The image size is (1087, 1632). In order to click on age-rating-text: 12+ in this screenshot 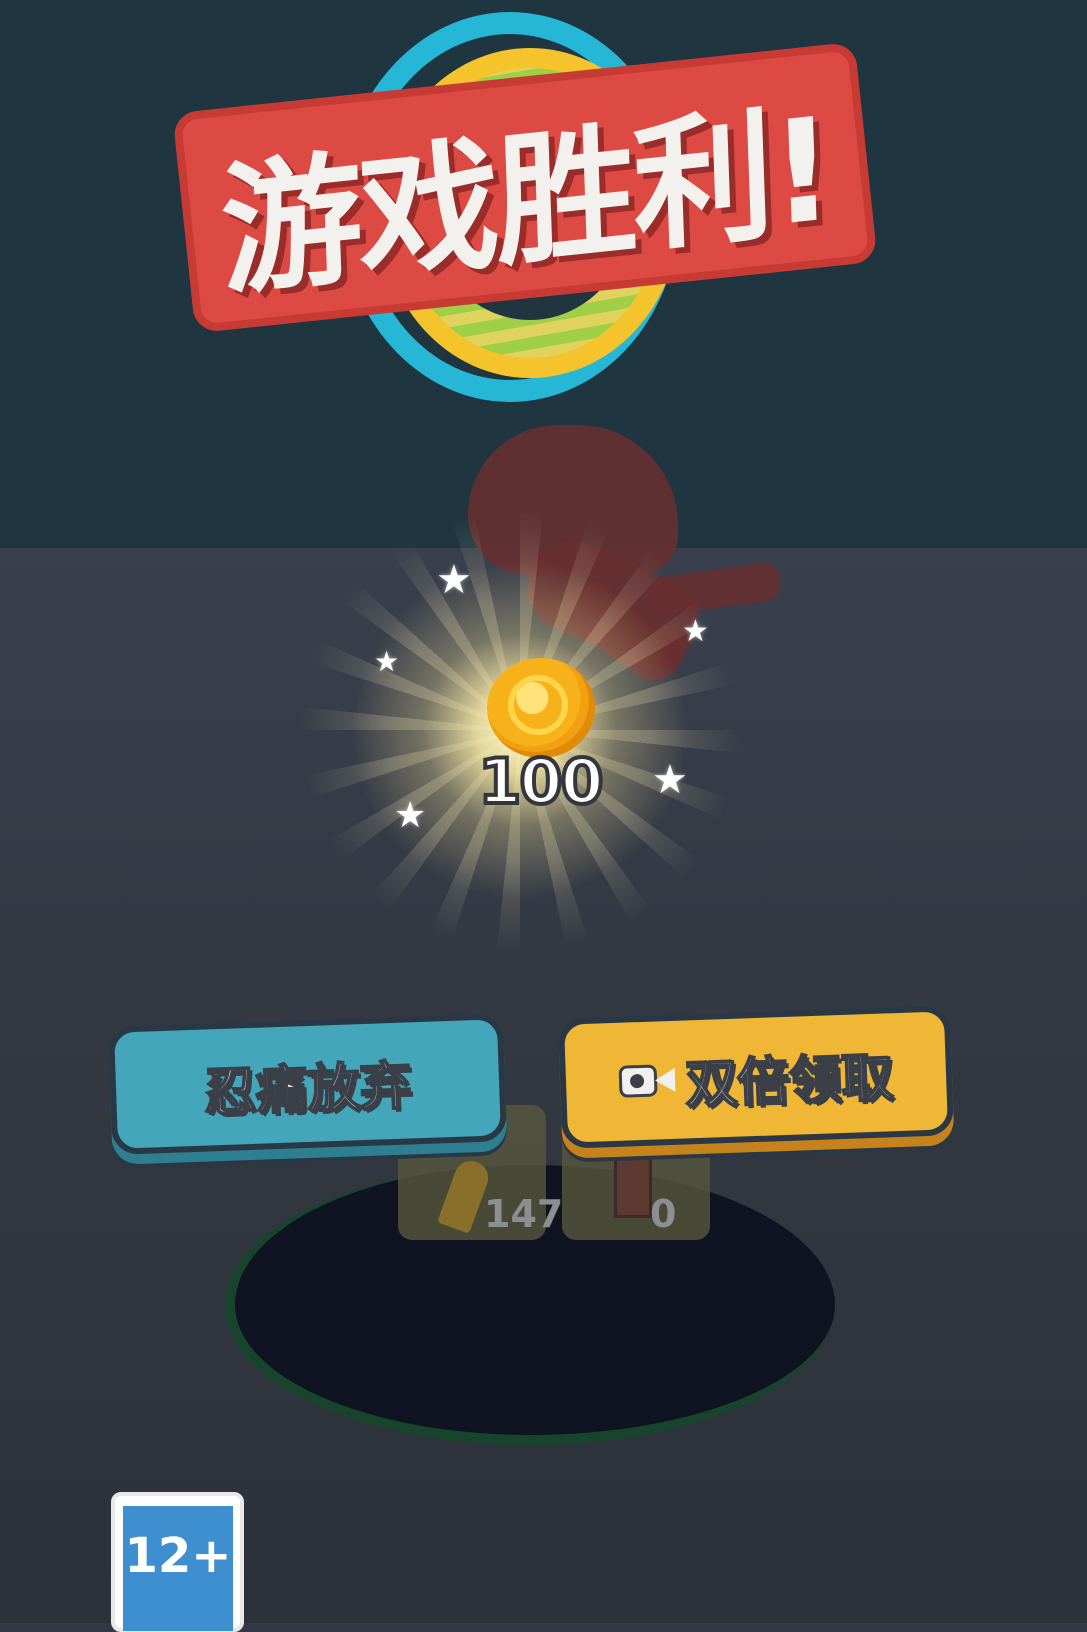, I will do `click(178, 1568)`.